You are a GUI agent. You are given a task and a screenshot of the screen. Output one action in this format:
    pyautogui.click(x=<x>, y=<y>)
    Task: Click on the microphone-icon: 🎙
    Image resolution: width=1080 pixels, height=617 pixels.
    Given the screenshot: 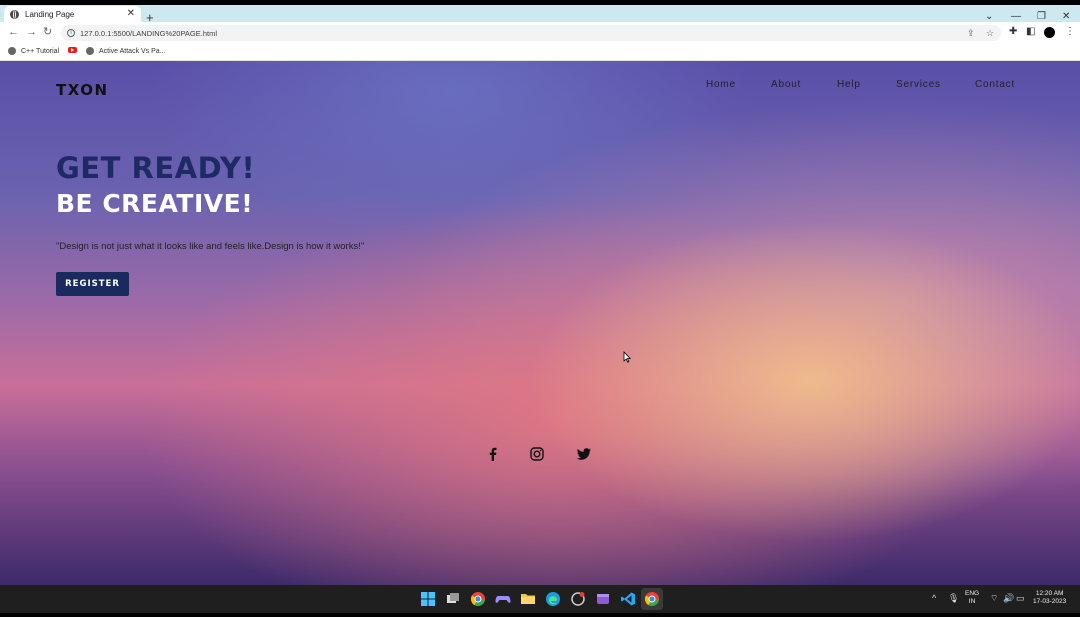 What is the action you would take?
    pyautogui.click(x=953, y=598)
    